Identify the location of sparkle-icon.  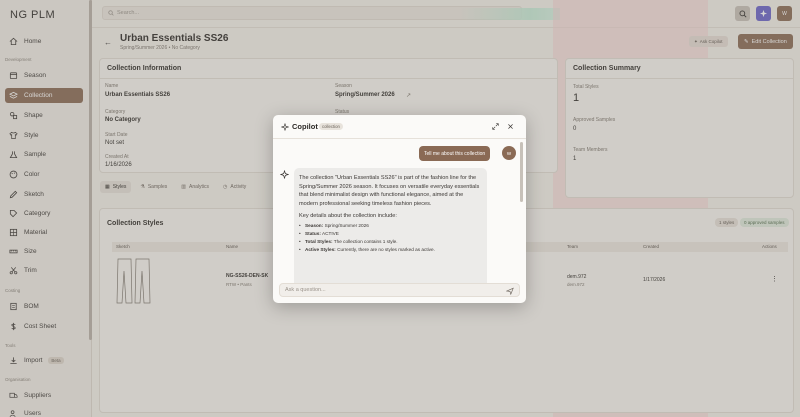
(285, 127).